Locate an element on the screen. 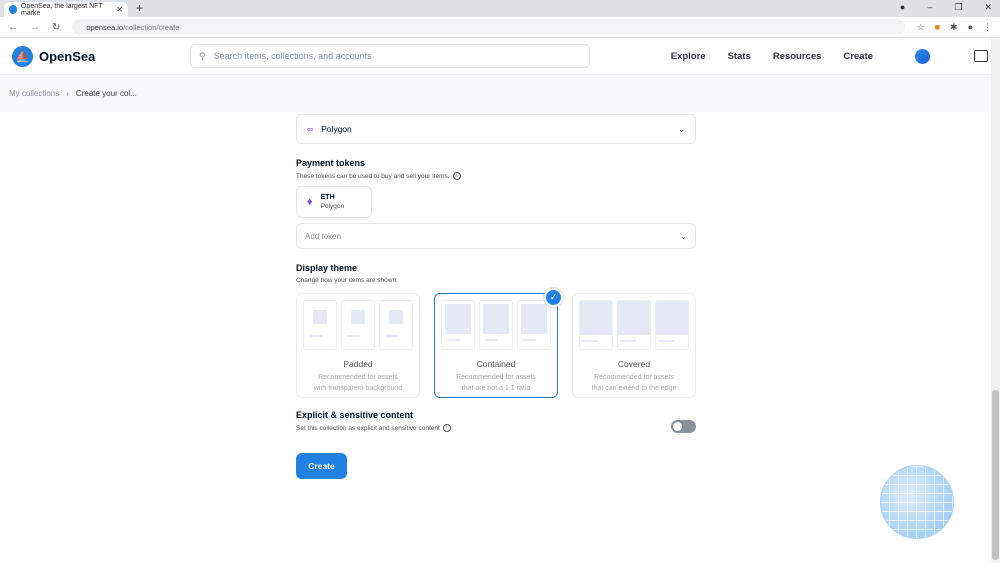  token-eth: ♦ ETH Polygon is located at coordinates (334, 202).